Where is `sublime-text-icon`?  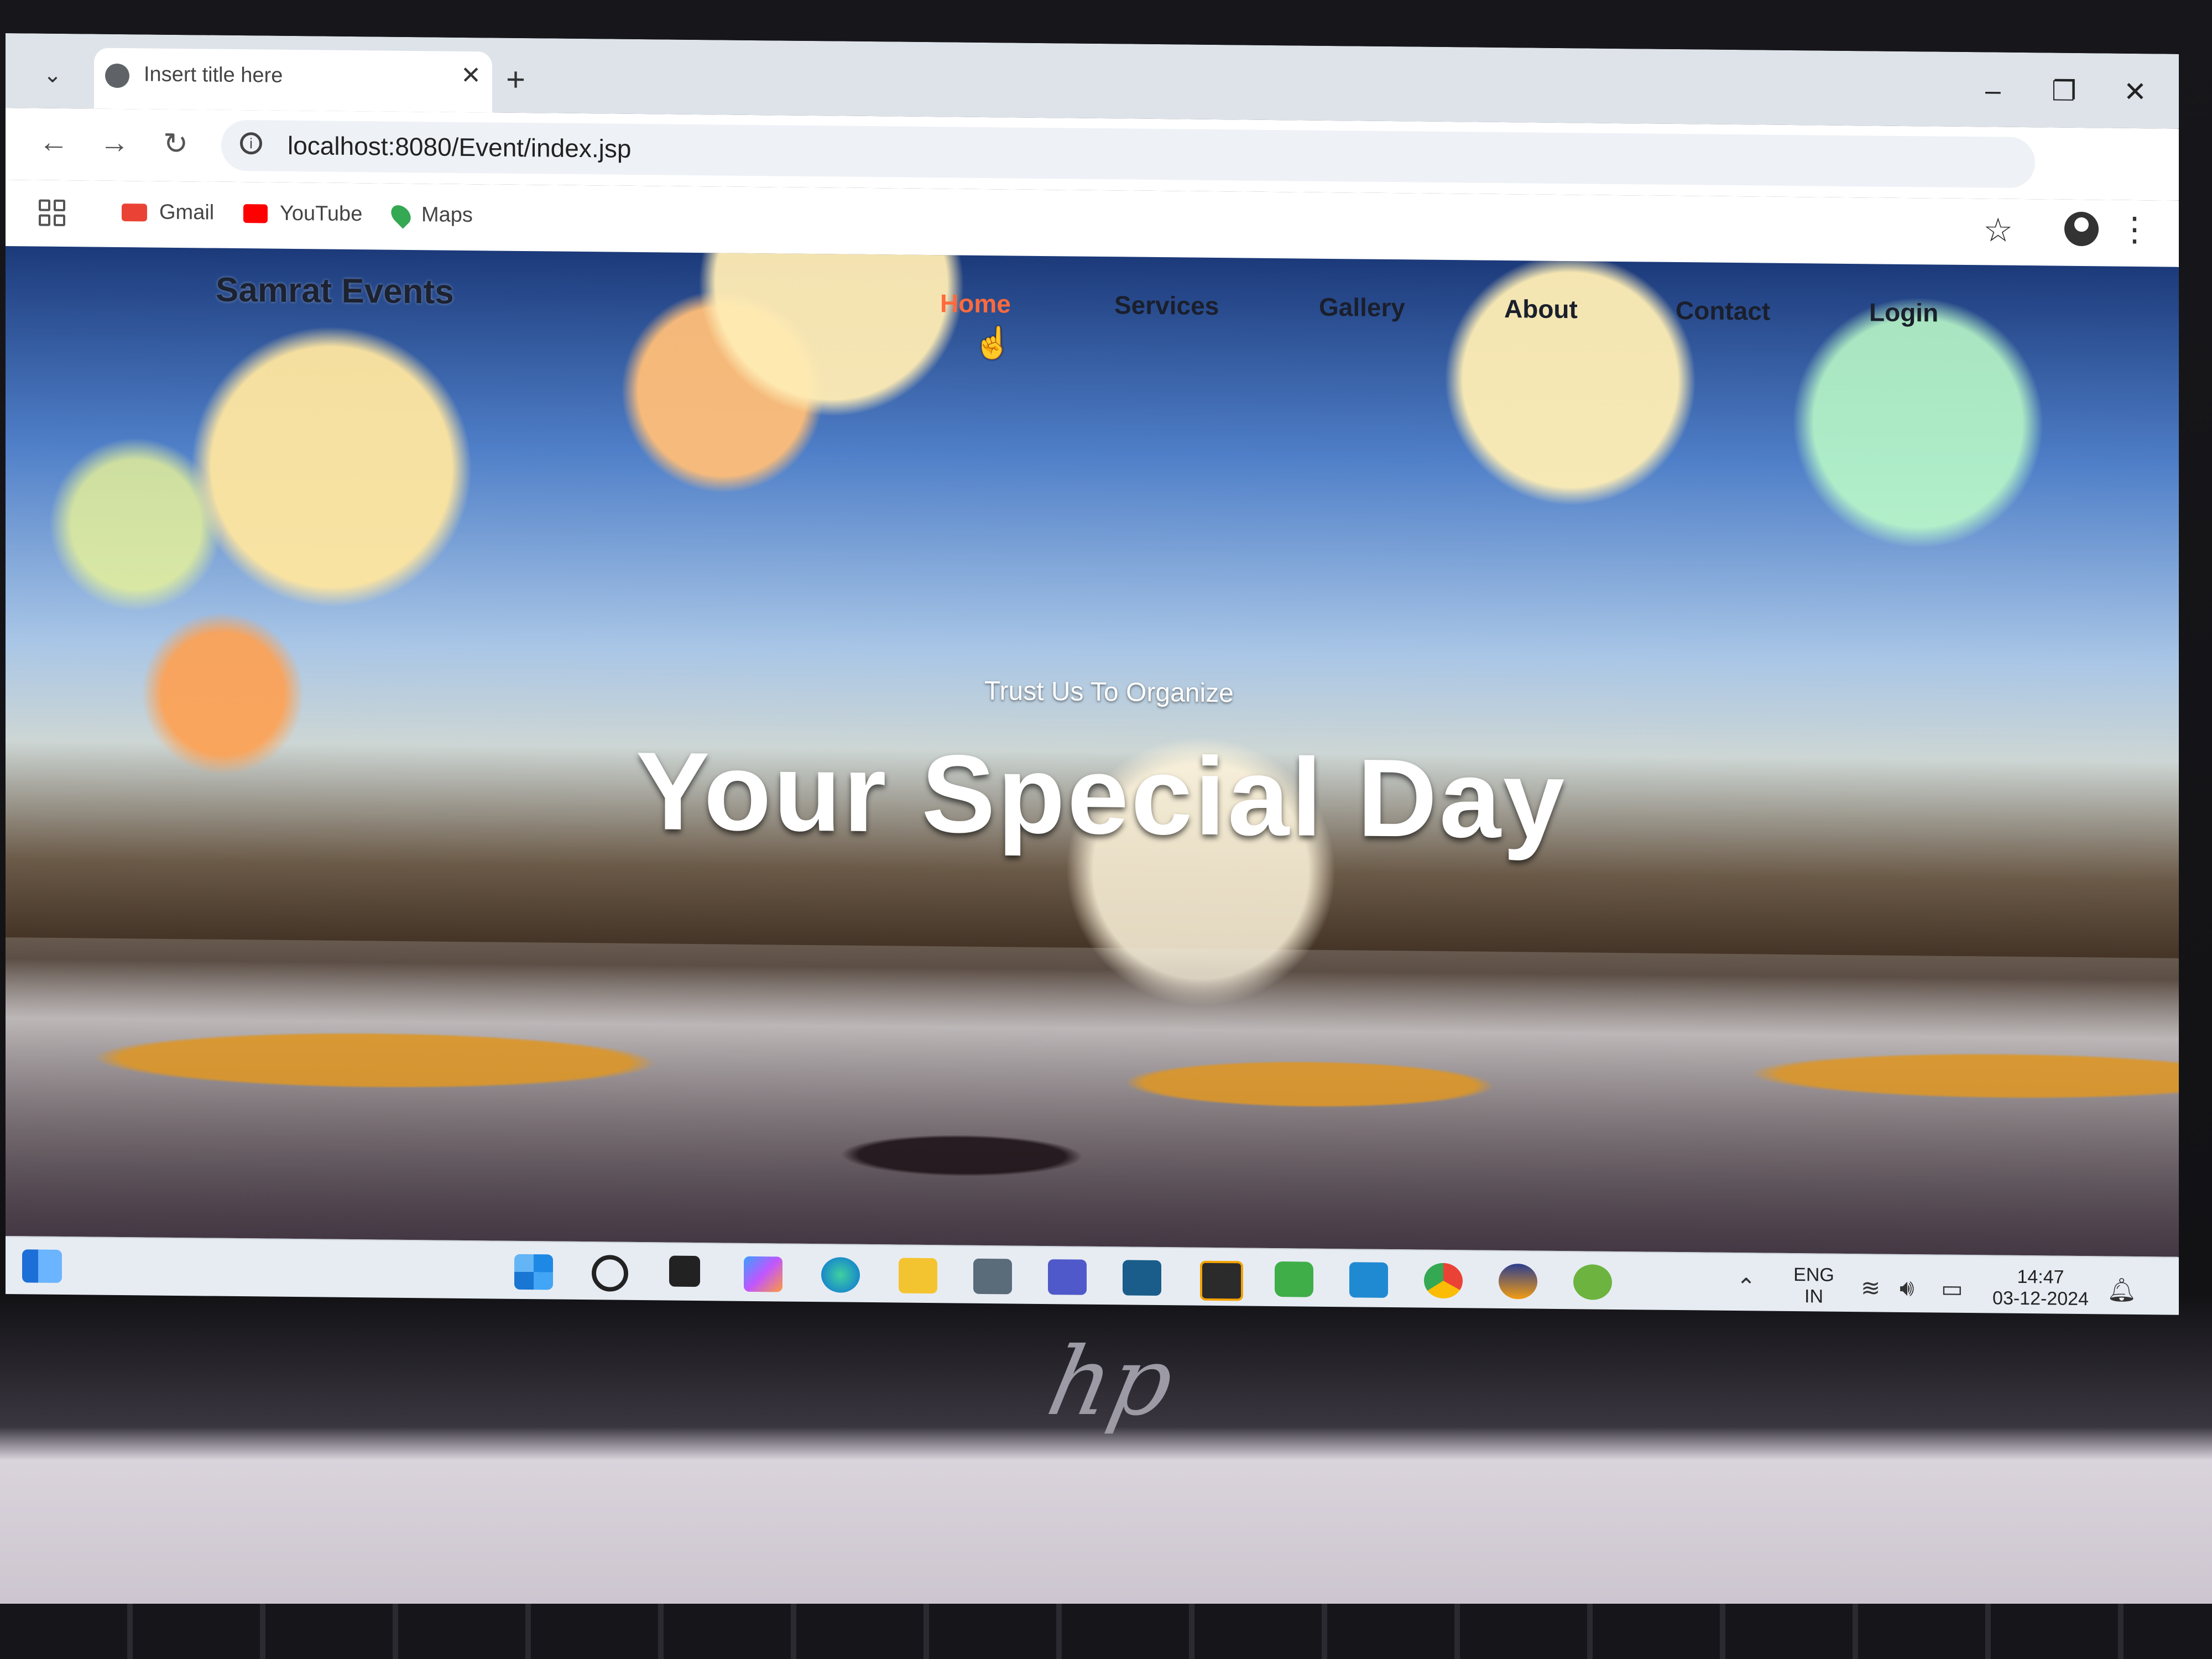
sublime-text-icon is located at coordinates (1222, 1280).